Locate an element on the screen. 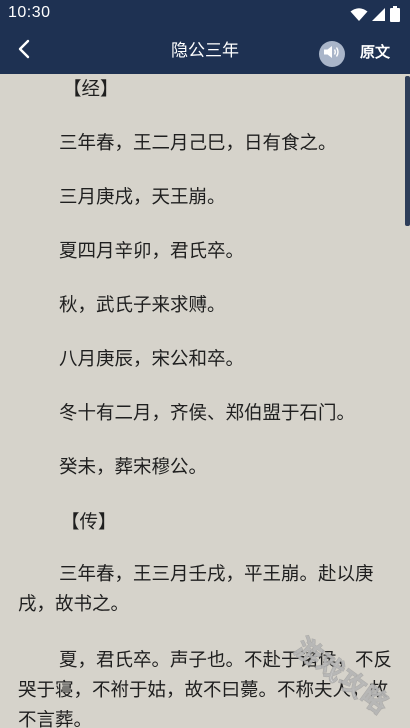  zhuan-paragraph: 三年春，王三月壬戌，平王崩。赴以庚戌，故书之。 is located at coordinates (196, 589).